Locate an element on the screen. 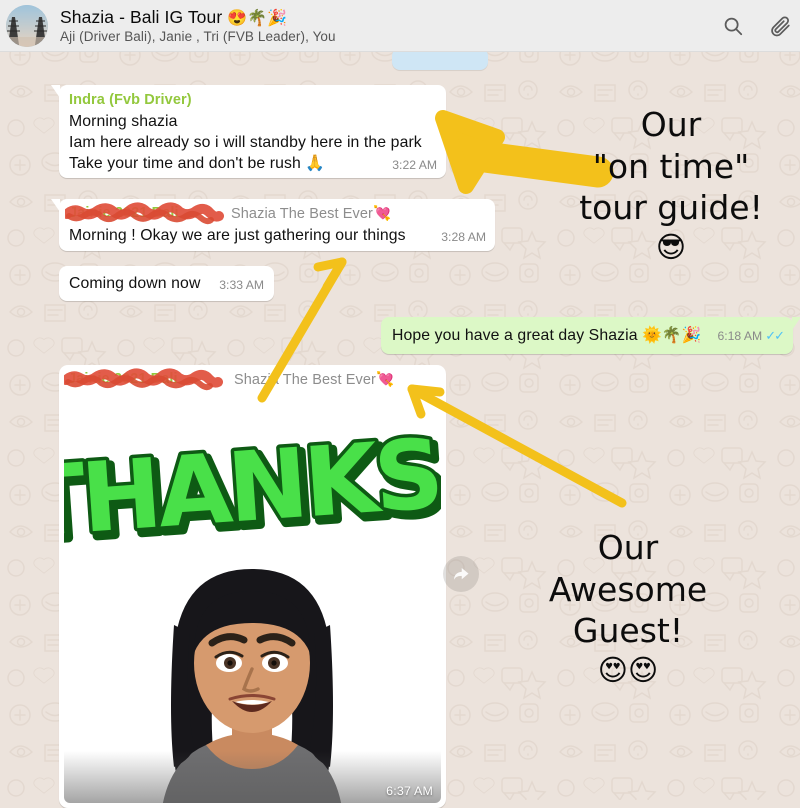 The height and width of the screenshot is (808, 800). message-timestamp: 3:28 AM is located at coordinates (463, 237).